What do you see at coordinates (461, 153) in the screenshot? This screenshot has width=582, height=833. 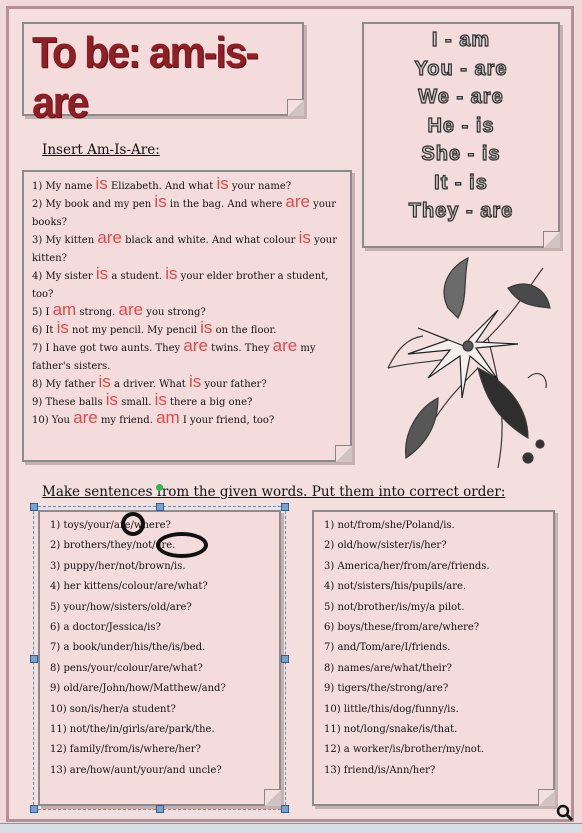 I see `conjugation-item: She - is` at bounding box center [461, 153].